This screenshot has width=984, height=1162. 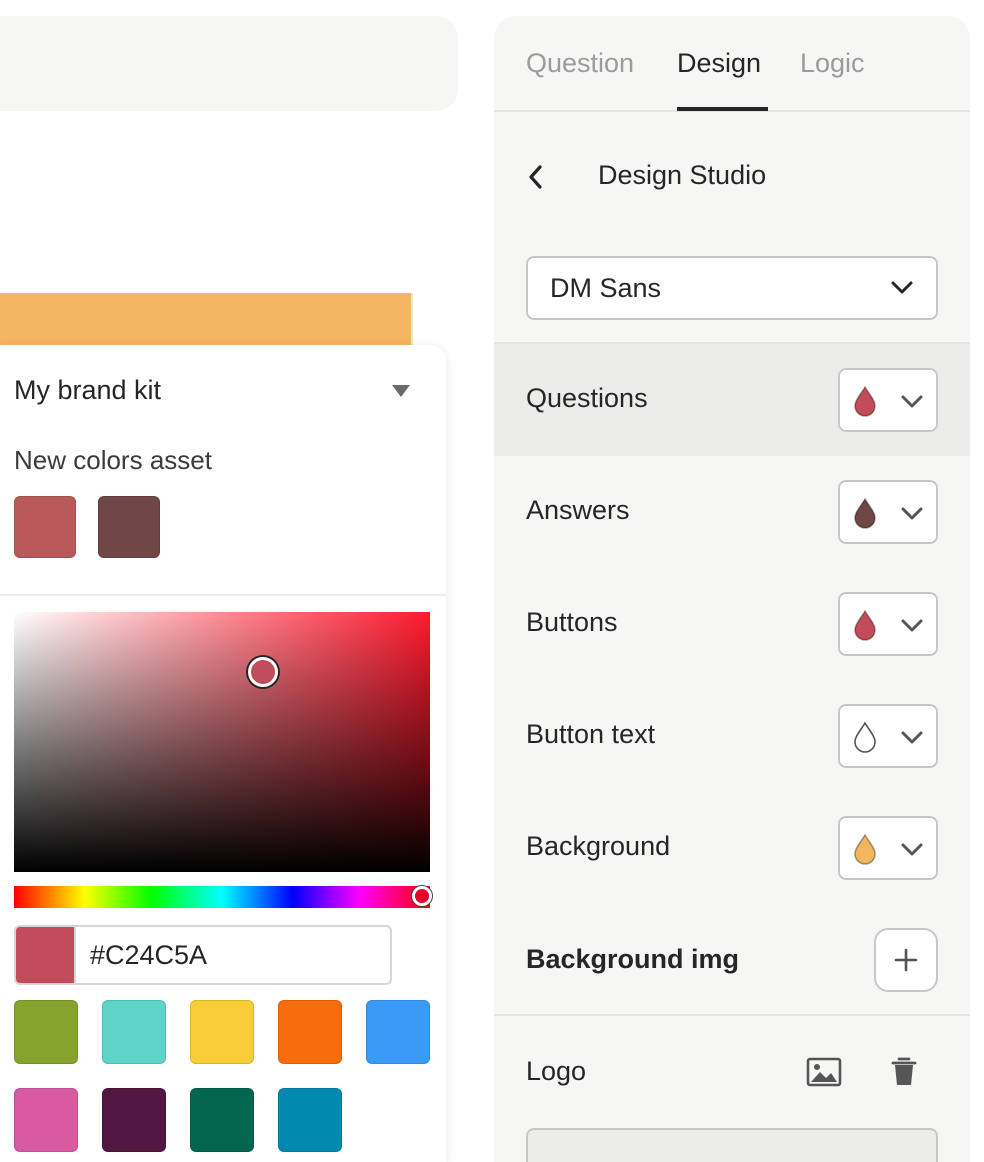 What do you see at coordinates (722, 109) in the screenshot?
I see `active-tab-indicator` at bounding box center [722, 109].